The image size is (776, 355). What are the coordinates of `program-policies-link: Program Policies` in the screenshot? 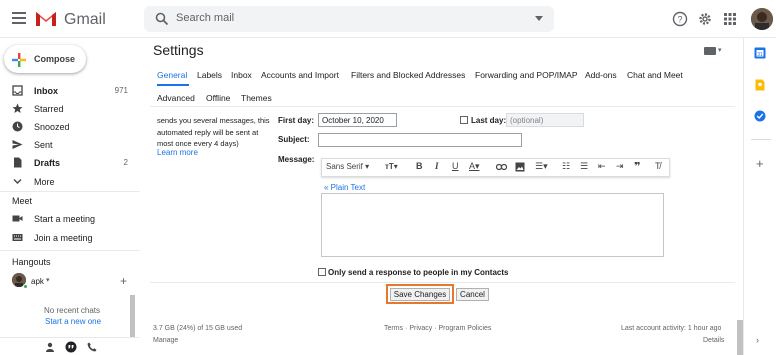 It's located at (465, 328).